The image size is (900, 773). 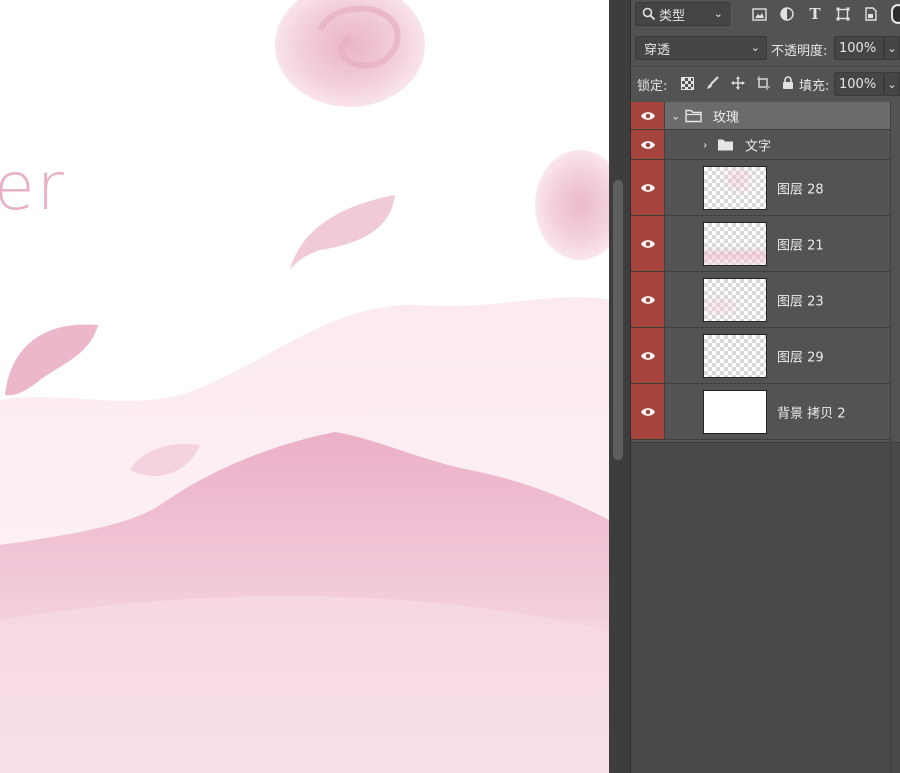 What do you see at coordinates (787, 83) in the screenshot?
I see `lock-all-icon` at bounding box center [787, 83].